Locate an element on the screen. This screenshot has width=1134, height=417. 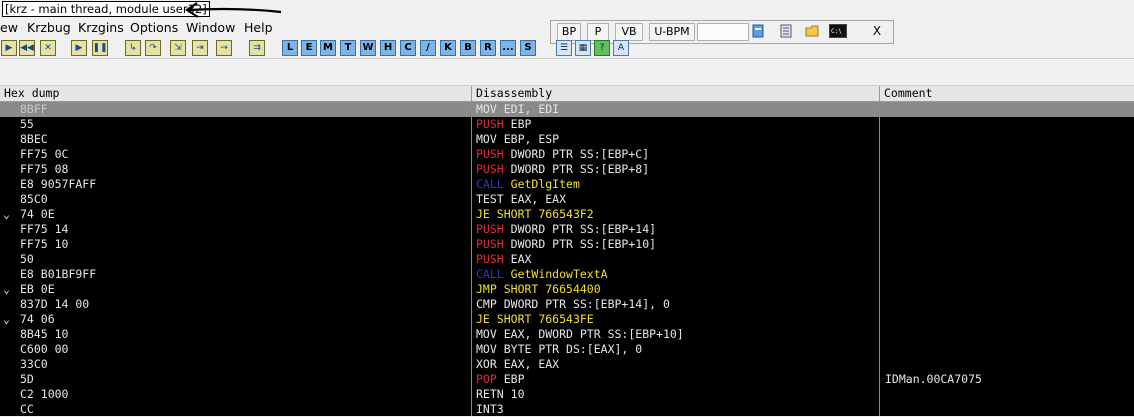
table-row: C600 00 MOV BYTE PTR DS:[EAX], 0 is located at coordinates (567, 349).